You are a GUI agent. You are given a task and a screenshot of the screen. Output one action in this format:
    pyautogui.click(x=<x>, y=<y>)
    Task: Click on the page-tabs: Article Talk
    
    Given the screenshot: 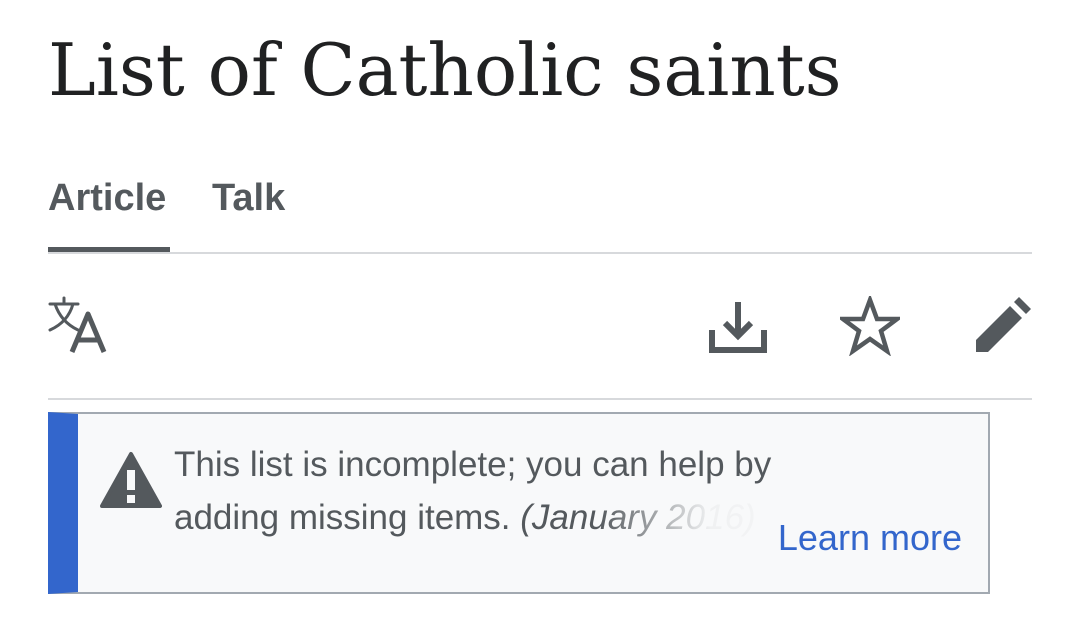 What is the action you would take?
    pyautogui.click(x=540, y=212)
    